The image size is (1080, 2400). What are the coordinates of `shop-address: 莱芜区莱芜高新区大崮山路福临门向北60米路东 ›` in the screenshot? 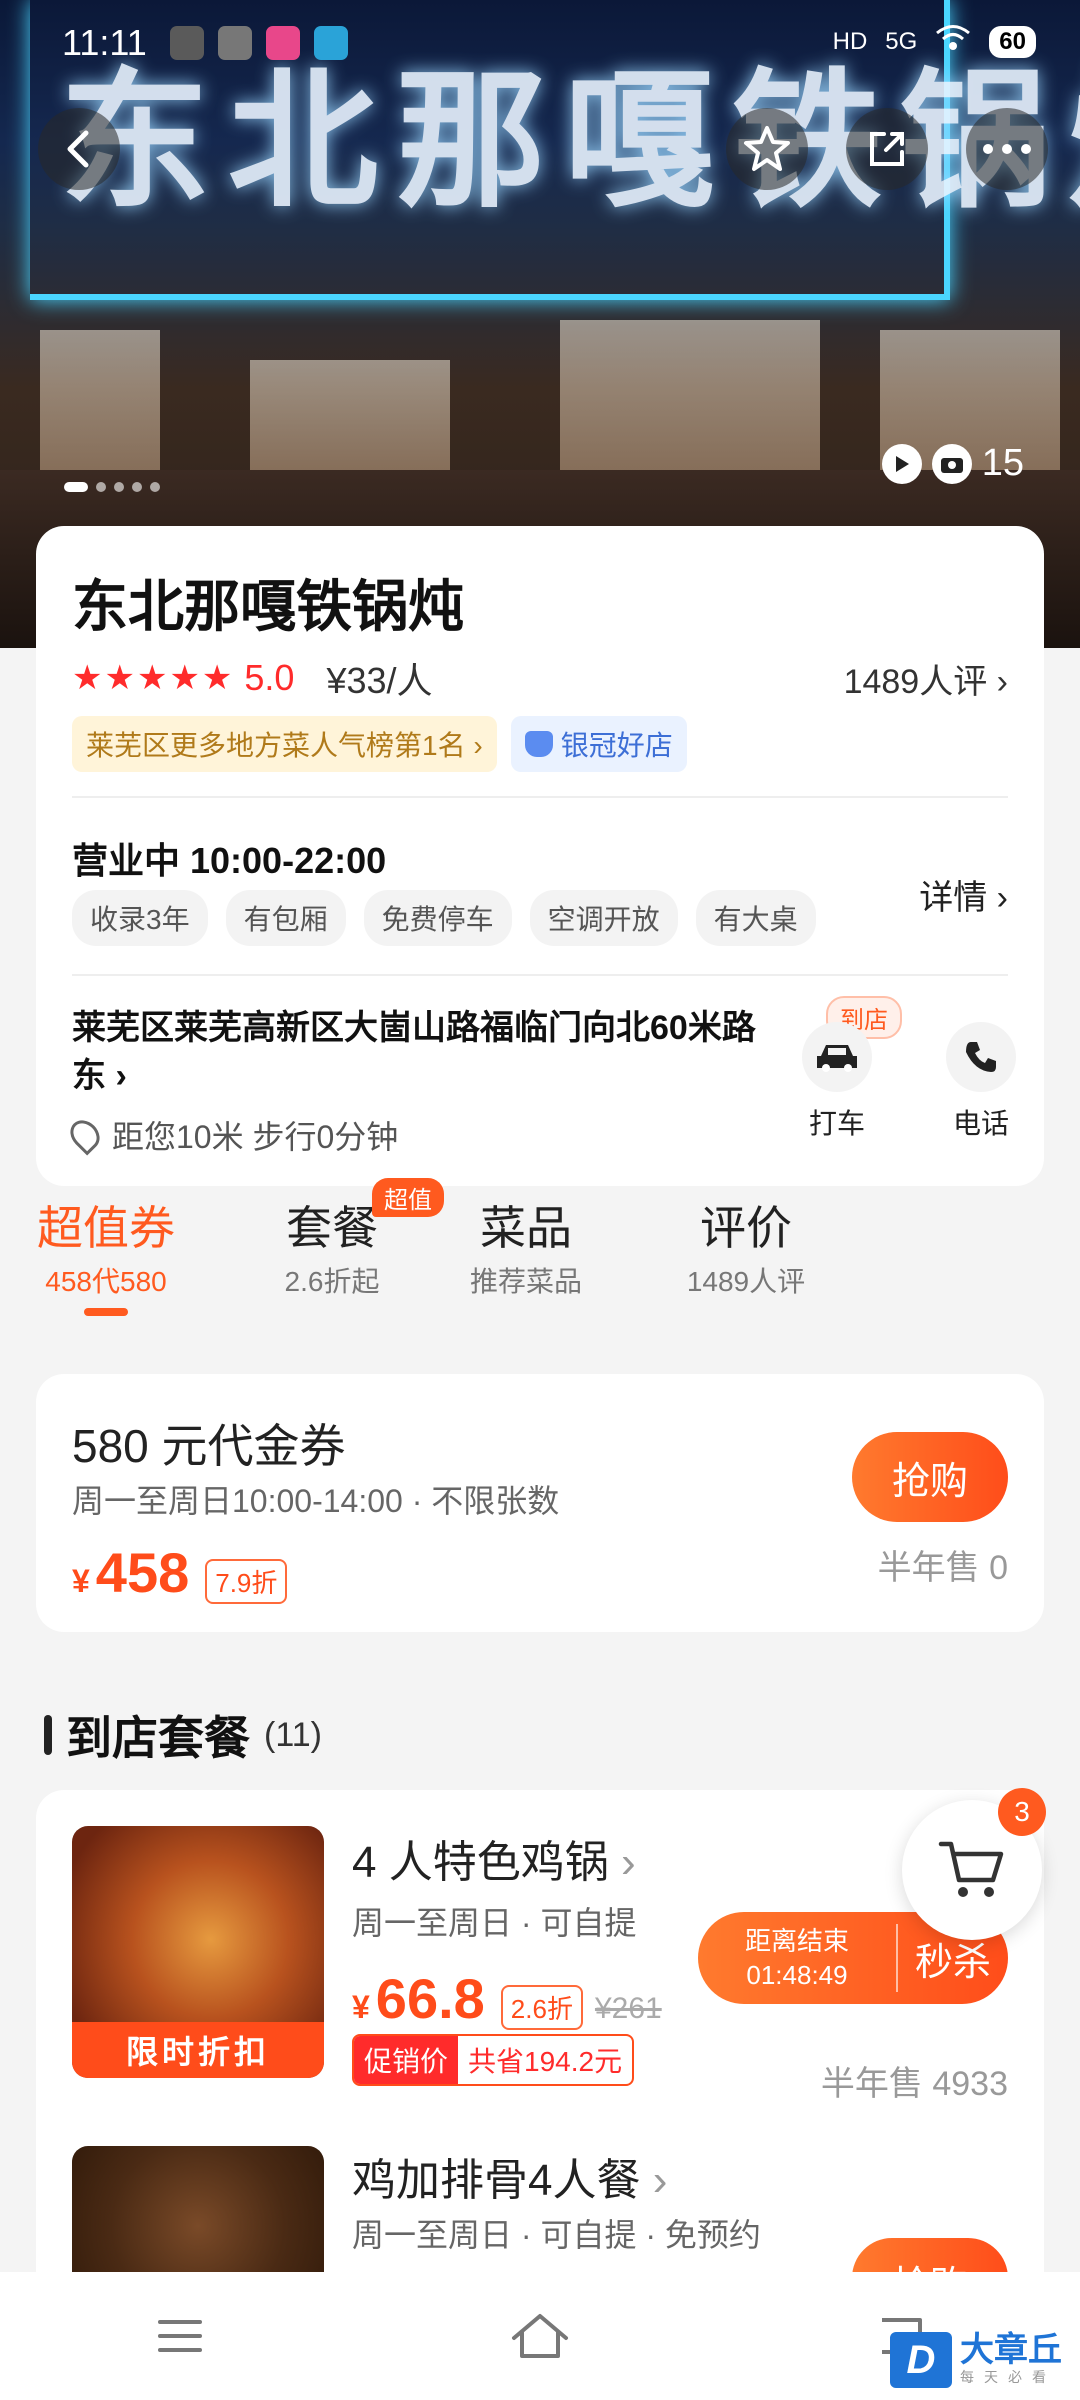 It's located at (417, 1052).